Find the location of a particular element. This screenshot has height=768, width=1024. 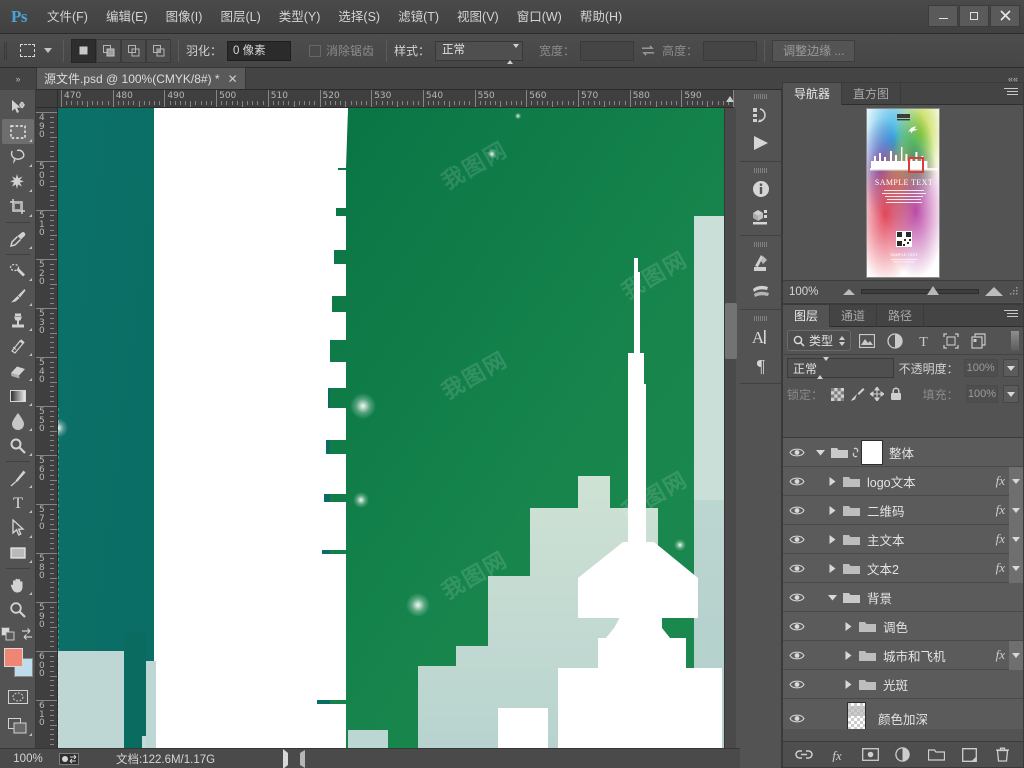

history-panel-icon is located at coordinates (761, 115).